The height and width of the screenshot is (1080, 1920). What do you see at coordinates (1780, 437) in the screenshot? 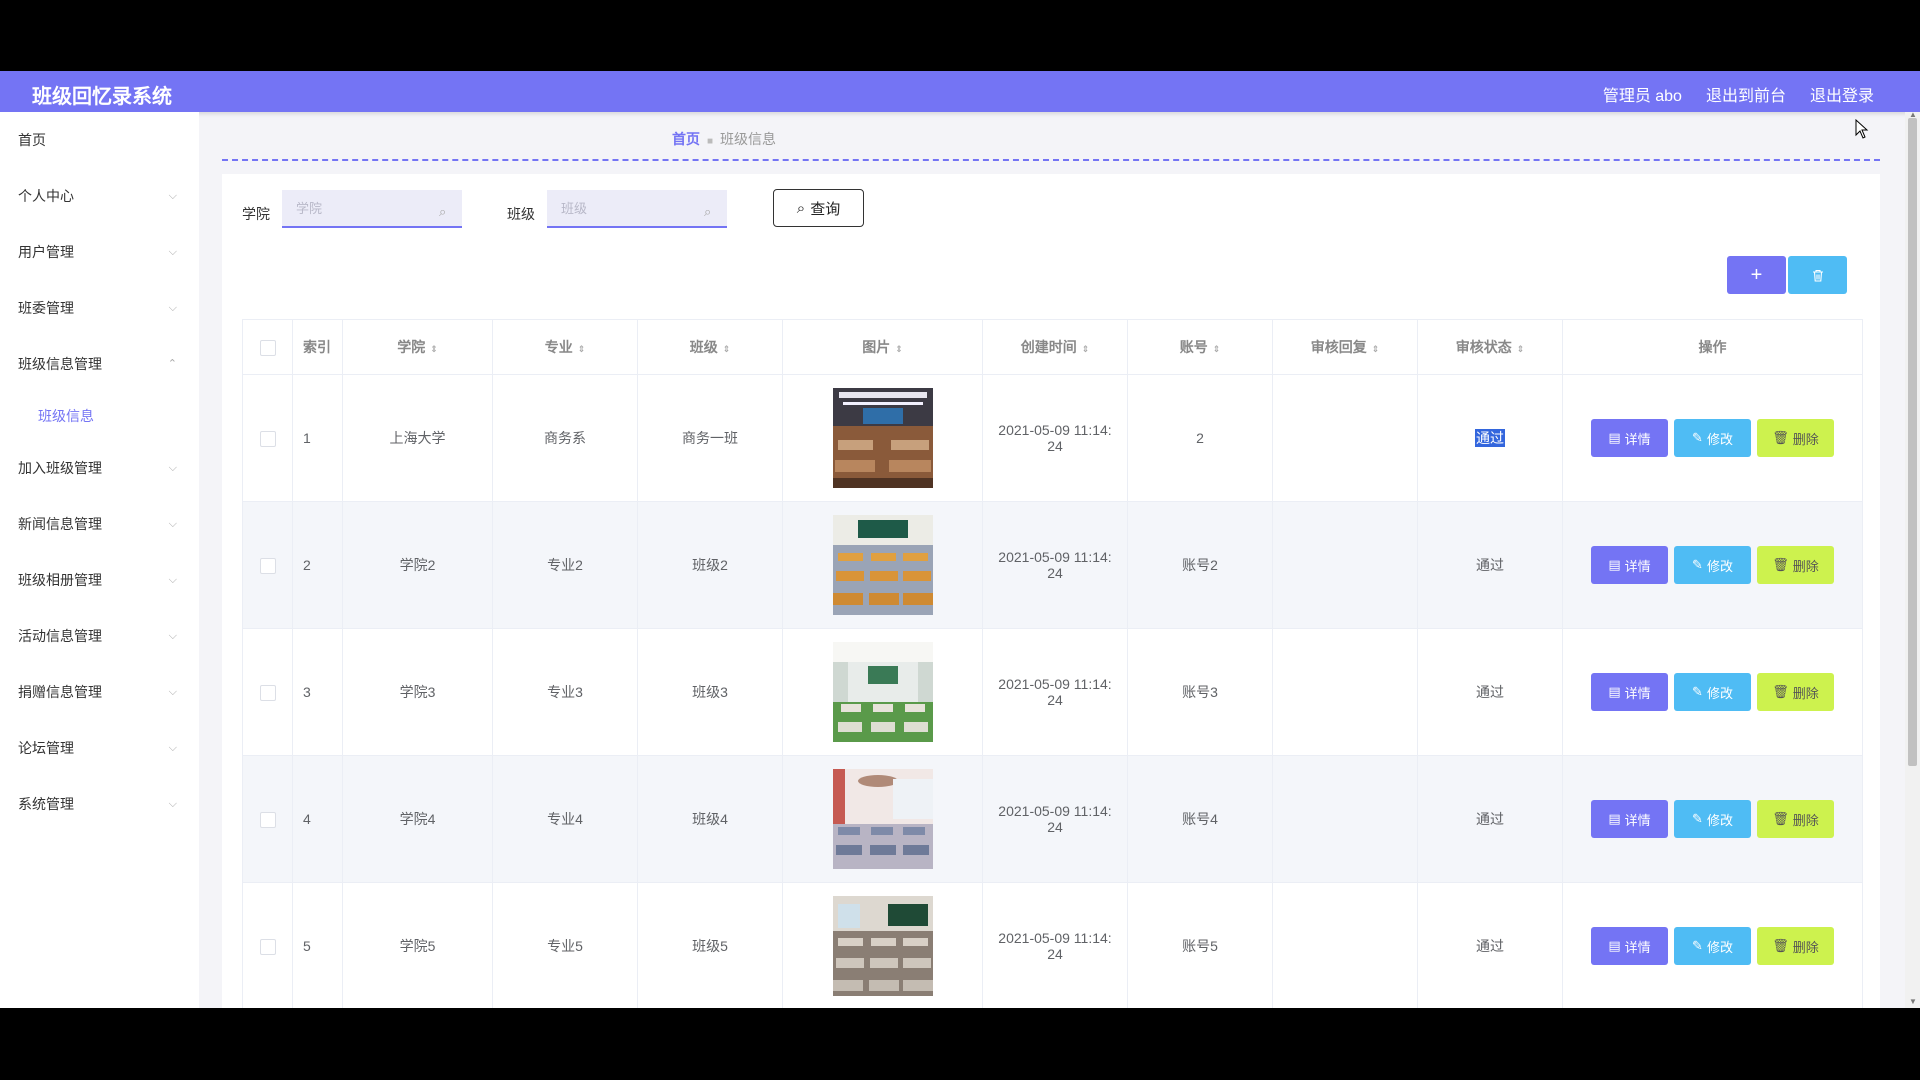
I see `trash-icon: 🗑` at bounding box center [1780, 437].